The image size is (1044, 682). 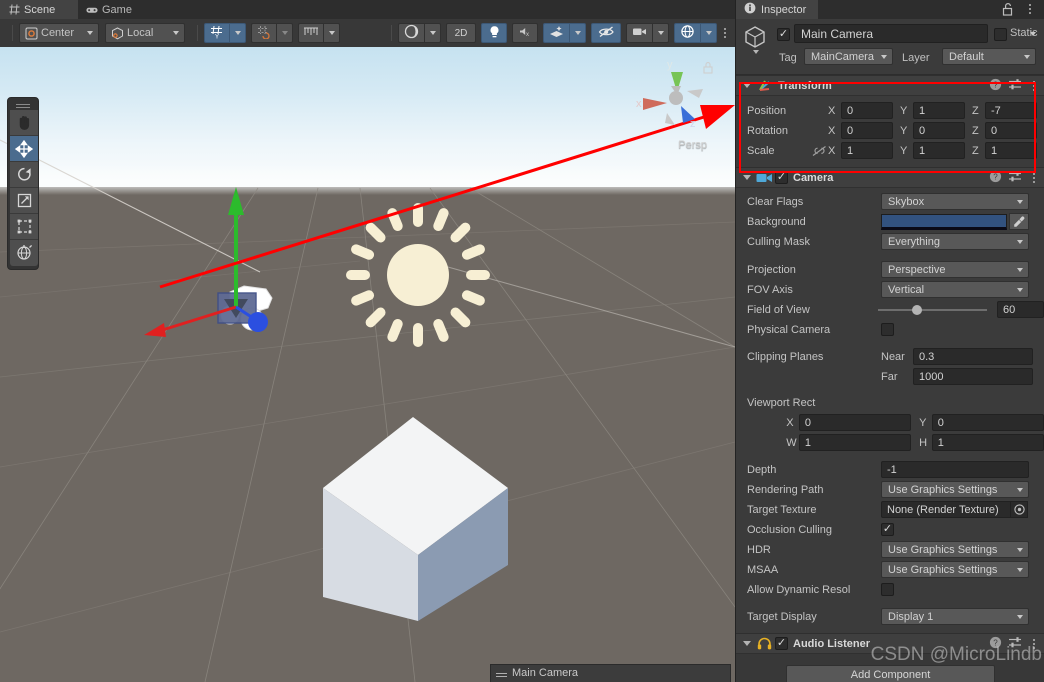 What do you see at coordinates (867, 110) in the screenshot?
I see `position-x-field: 0` at bounding box center [867, 110].